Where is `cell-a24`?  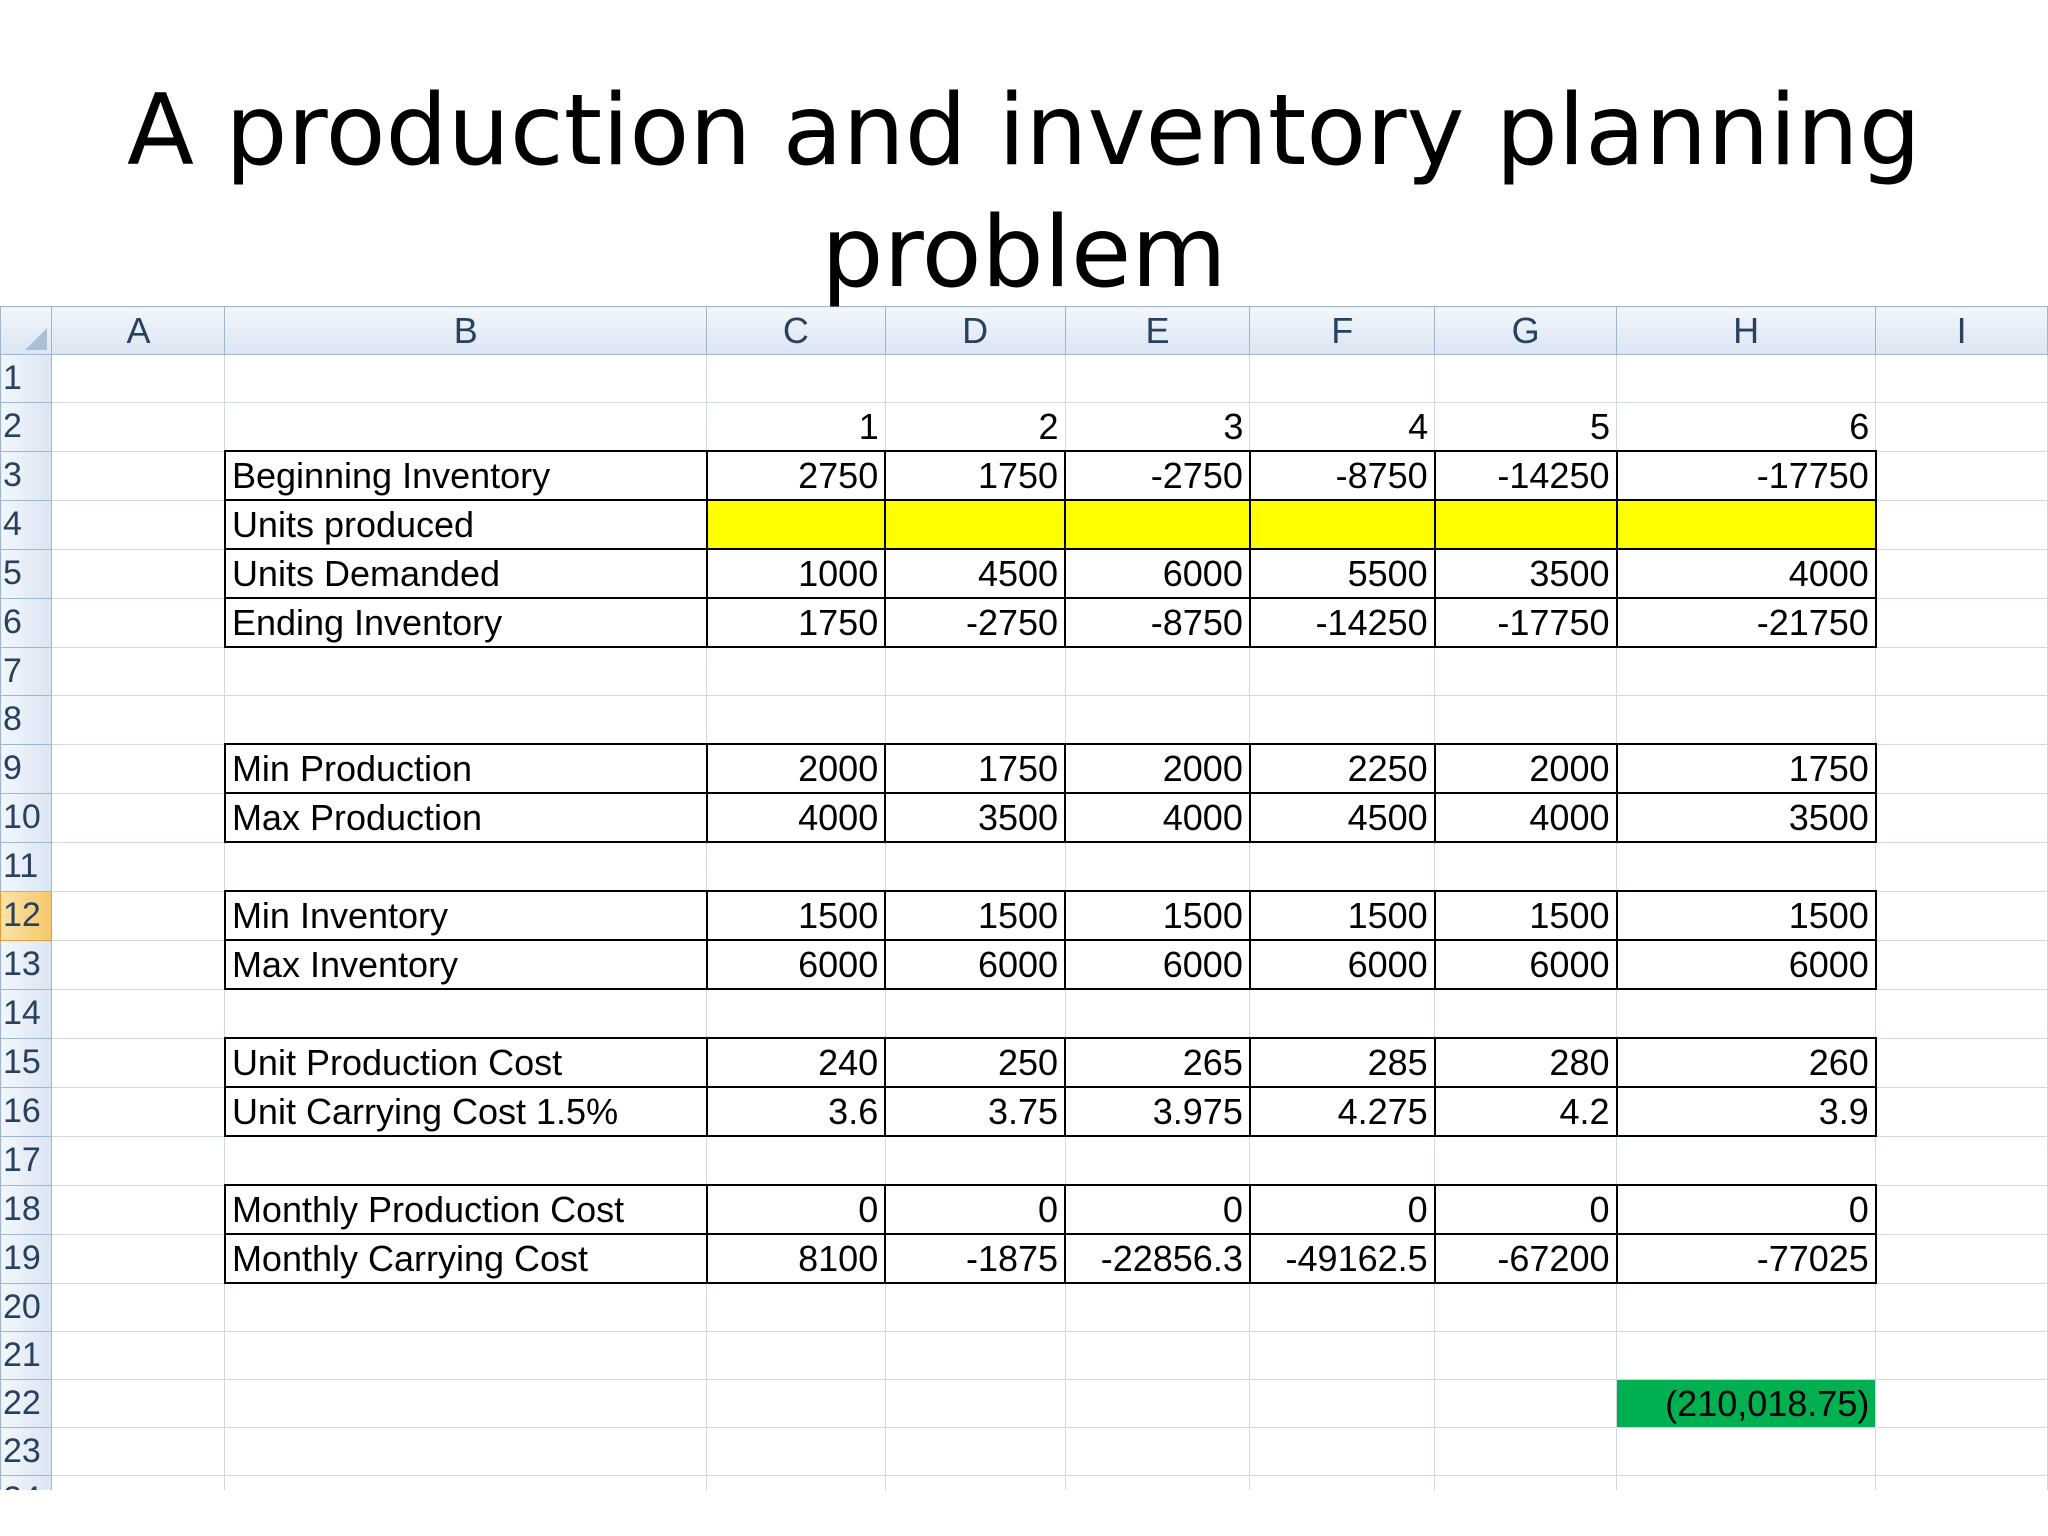
cell-a24 is located at coordinates (138, 1482).